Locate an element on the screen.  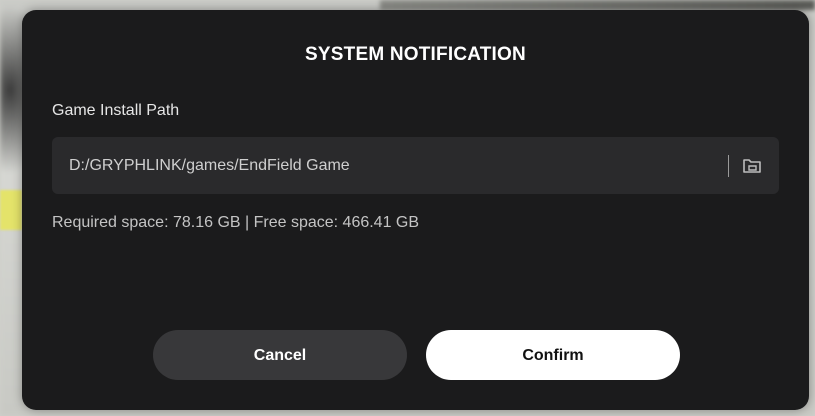
background-accent-top is located at coordinates (597, 5).